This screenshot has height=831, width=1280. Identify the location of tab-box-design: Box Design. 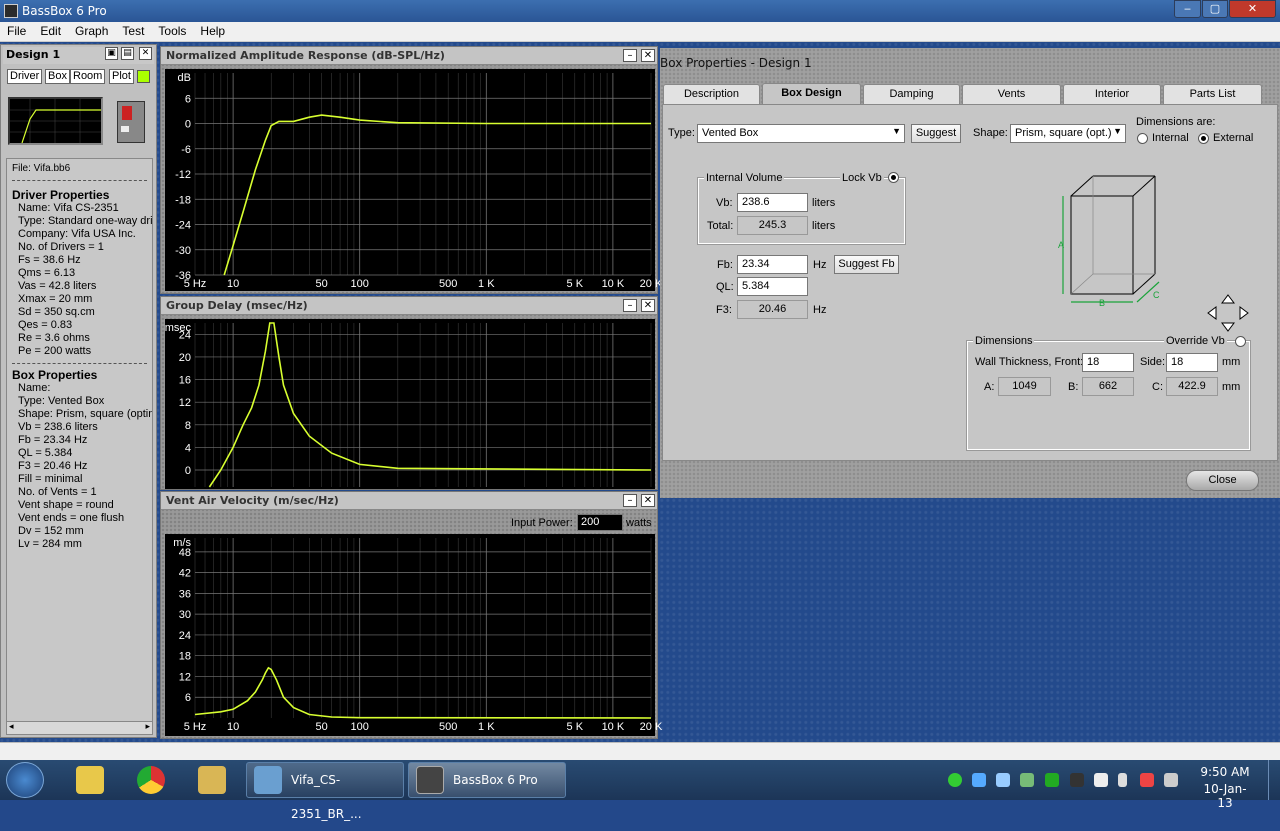
(811, 94).